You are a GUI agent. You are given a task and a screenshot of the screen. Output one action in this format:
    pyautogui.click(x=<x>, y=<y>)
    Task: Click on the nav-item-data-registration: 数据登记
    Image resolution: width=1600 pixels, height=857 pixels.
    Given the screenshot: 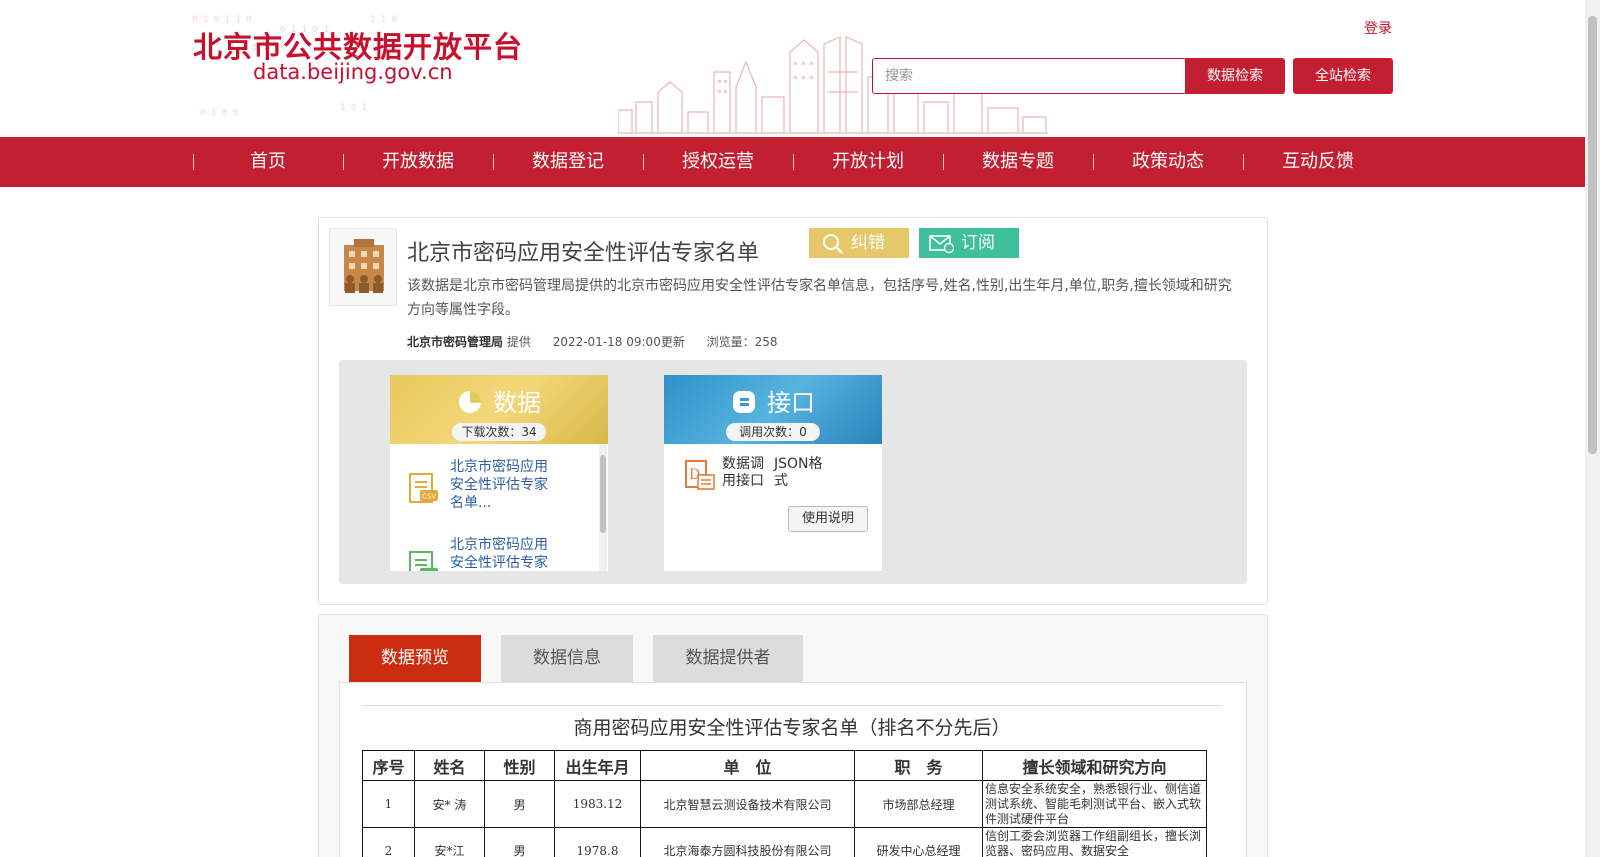 What is the action you would take?
    pyautogui.click(x=568, y=162)
    